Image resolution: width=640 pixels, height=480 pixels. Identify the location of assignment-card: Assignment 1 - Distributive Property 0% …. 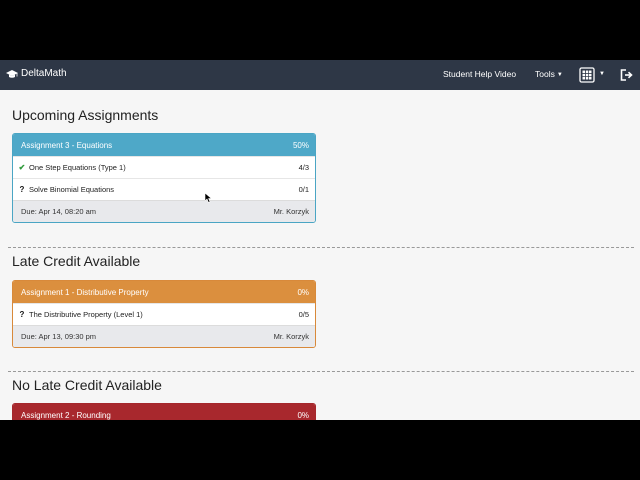
(164, 314).